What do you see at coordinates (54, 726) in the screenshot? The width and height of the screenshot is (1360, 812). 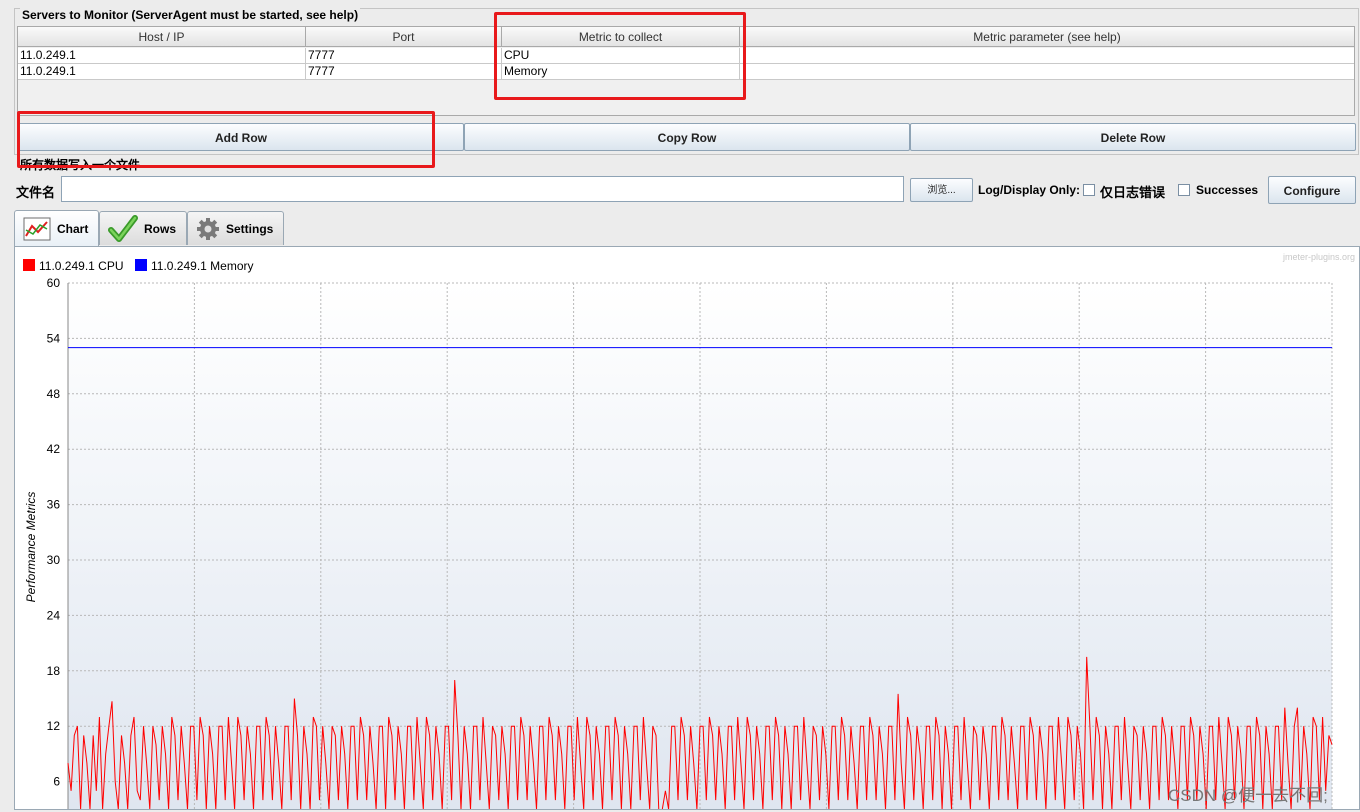 I see `y-tick-label: 12` at bounding box center [54, 726].